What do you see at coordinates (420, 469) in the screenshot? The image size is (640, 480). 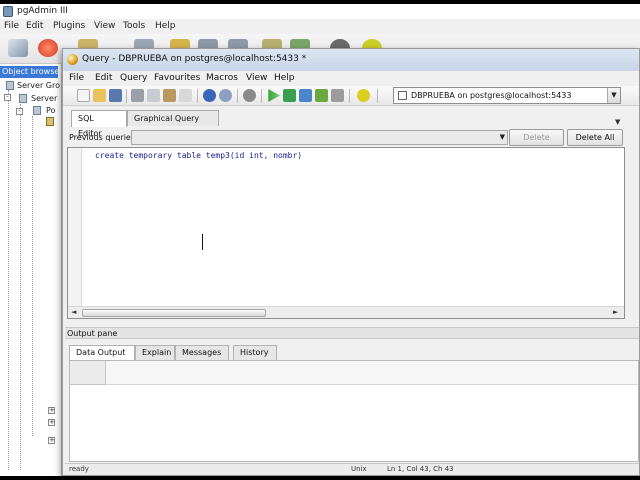 I see `status-cursor-position: Ln 1, Col 43, Ch 43` at bounding box center [420, 469].